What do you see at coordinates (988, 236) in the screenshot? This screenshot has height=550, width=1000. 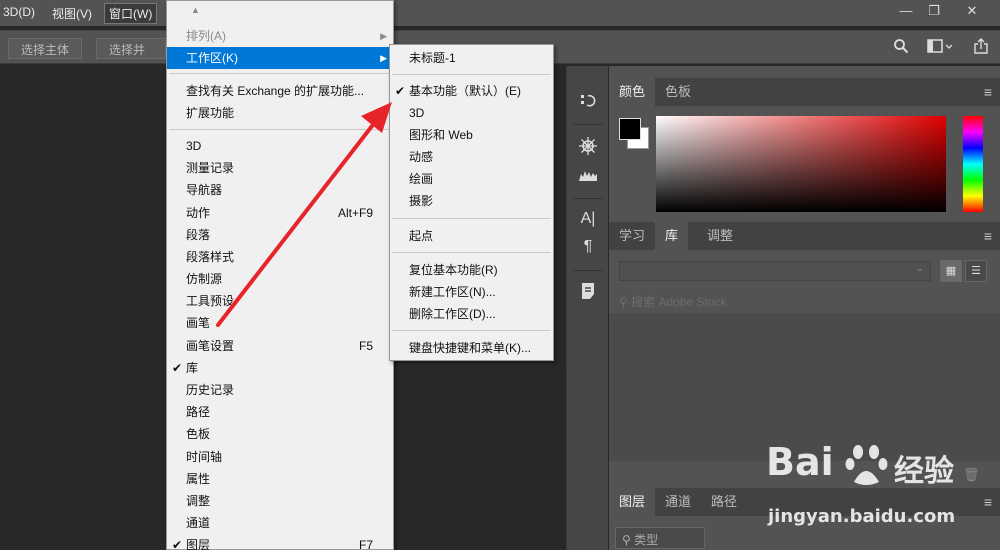 I see `library-panel-menu-icon: ≡` at bounding box center [988, 236].